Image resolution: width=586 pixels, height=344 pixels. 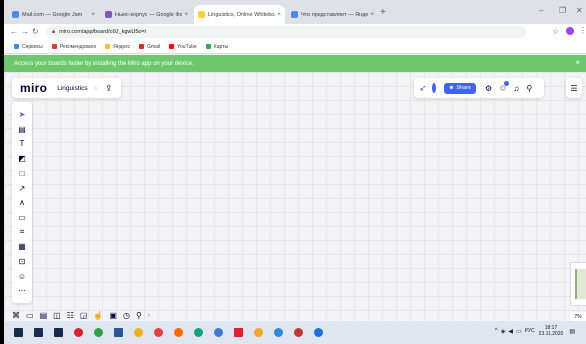 I want to click on more-tools-icon: ⋯, so click(x=22, y=290).